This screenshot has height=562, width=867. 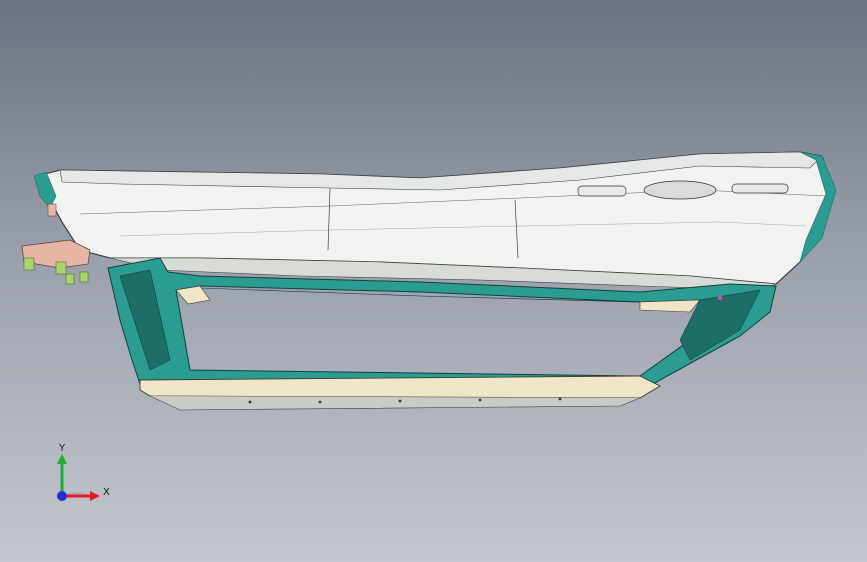 I want to click on x-axis-label: X, so click(x=106, y=492).